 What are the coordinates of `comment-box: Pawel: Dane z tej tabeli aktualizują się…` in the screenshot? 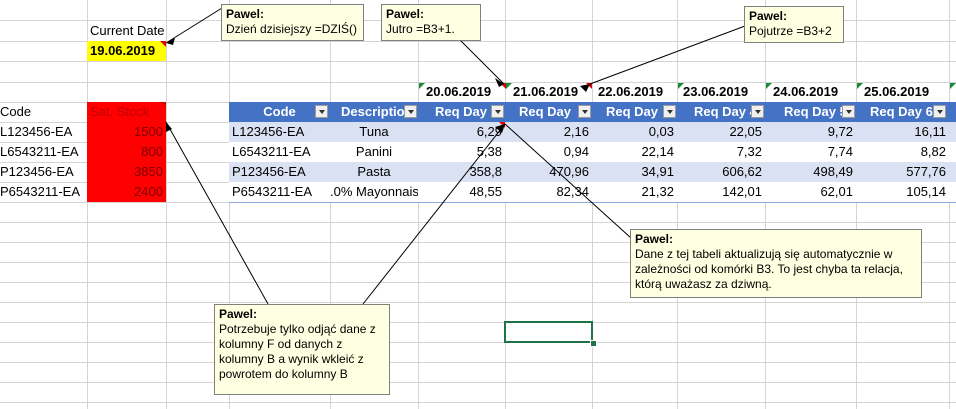 It's located at (776, 263).